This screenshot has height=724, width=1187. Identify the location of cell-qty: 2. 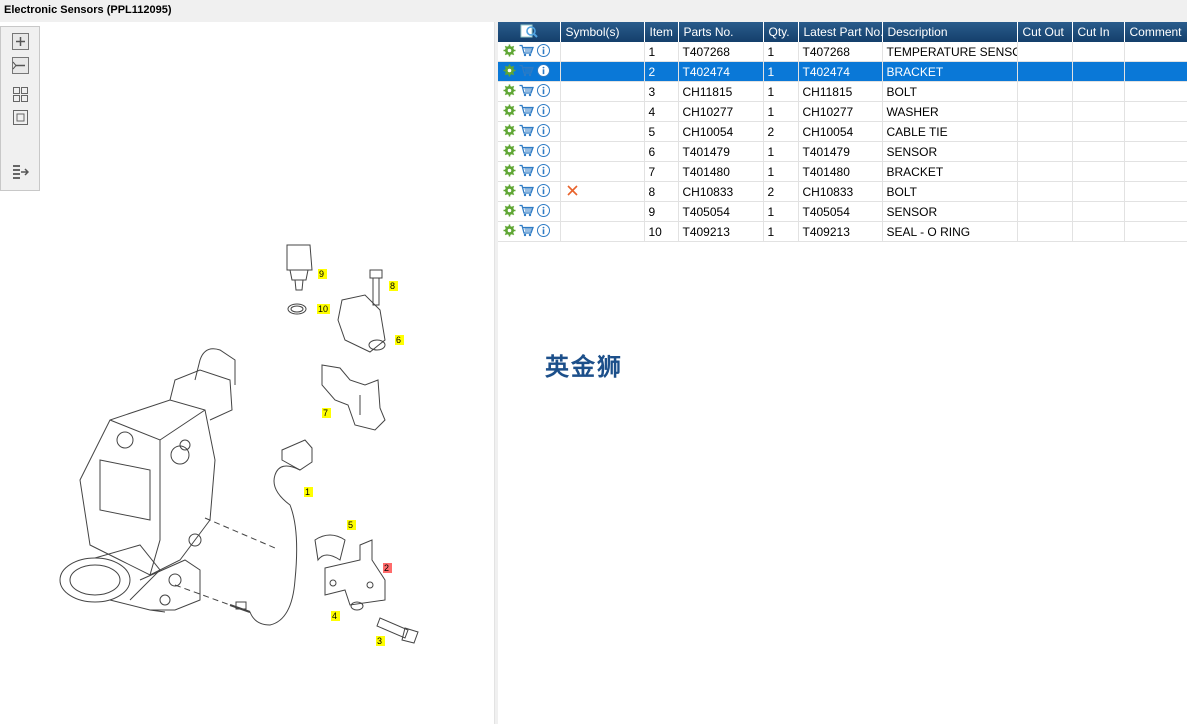
(781, 131).